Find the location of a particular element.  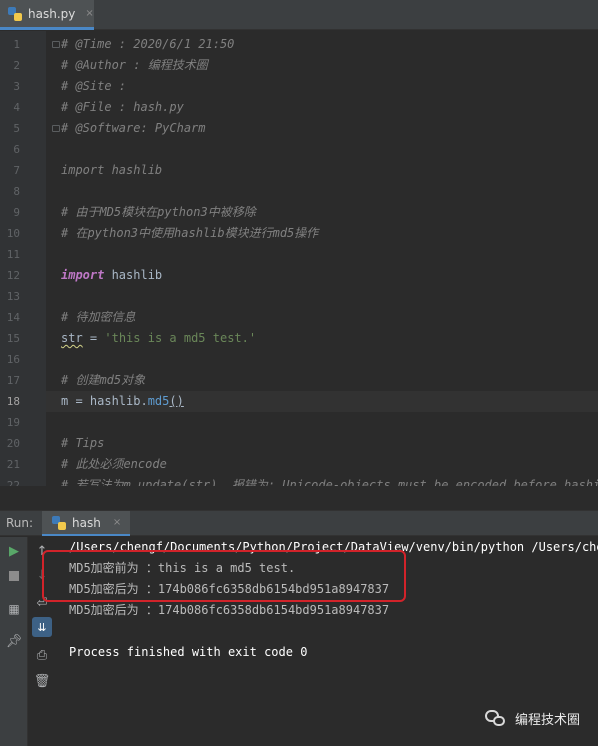

line-number: 8 is located at coordinates (16, 191).